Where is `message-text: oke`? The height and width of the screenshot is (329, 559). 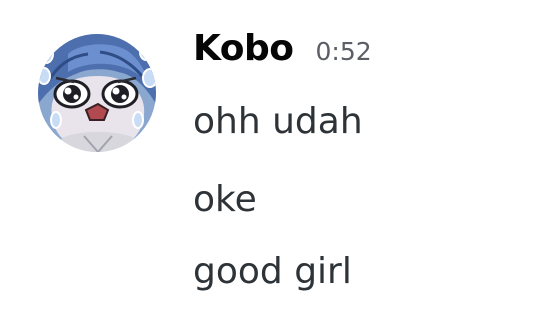 message-text: oke is located at coordinates (225, 199).